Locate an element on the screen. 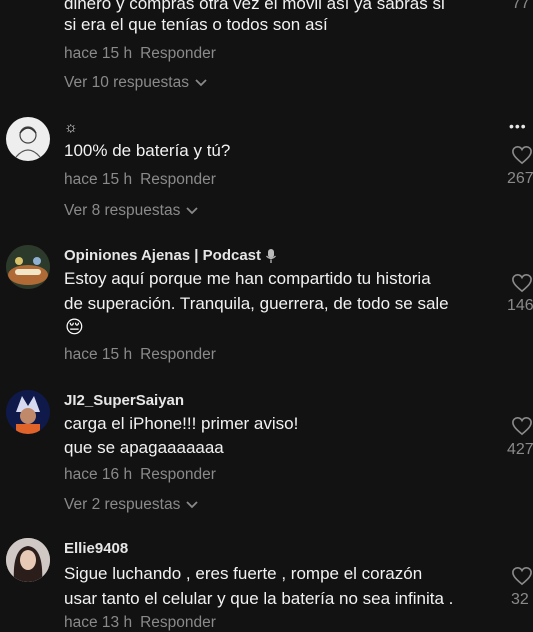 This screenshot has height=632, width=533. comment-text-line: carga el iPhone!!! primer aviso! is located at coordinates (181, 423).